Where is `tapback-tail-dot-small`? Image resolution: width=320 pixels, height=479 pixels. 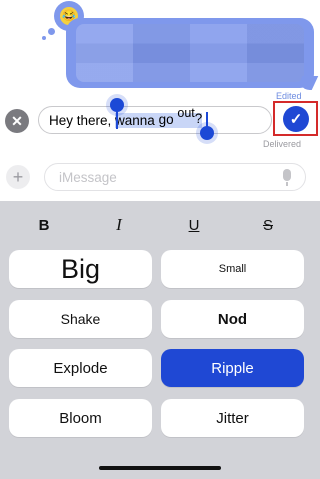
tapback-tail-dot-small is located at coordinates (44, 38).